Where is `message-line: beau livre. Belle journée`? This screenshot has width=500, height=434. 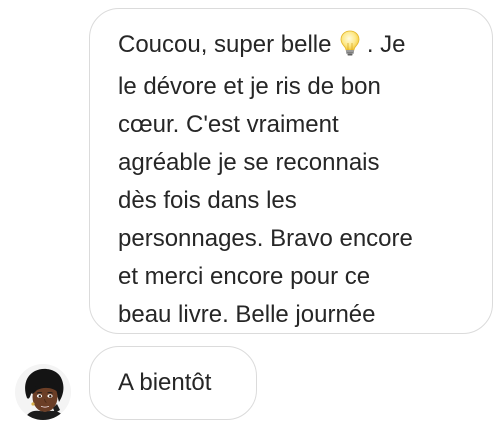 message-line: beau livre. Belle journée is located at coordinates (247, 314).